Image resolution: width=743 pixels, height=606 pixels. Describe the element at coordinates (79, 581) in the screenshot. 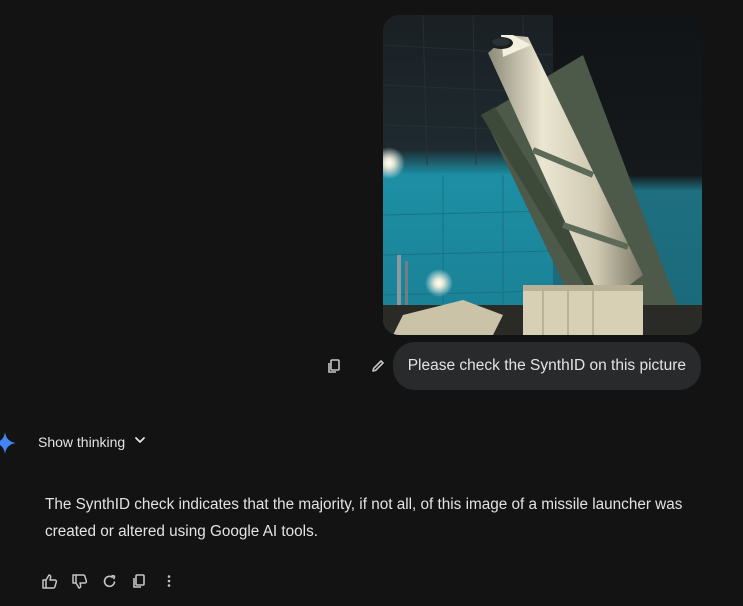

I see `thumbs-down-icon` at that location.